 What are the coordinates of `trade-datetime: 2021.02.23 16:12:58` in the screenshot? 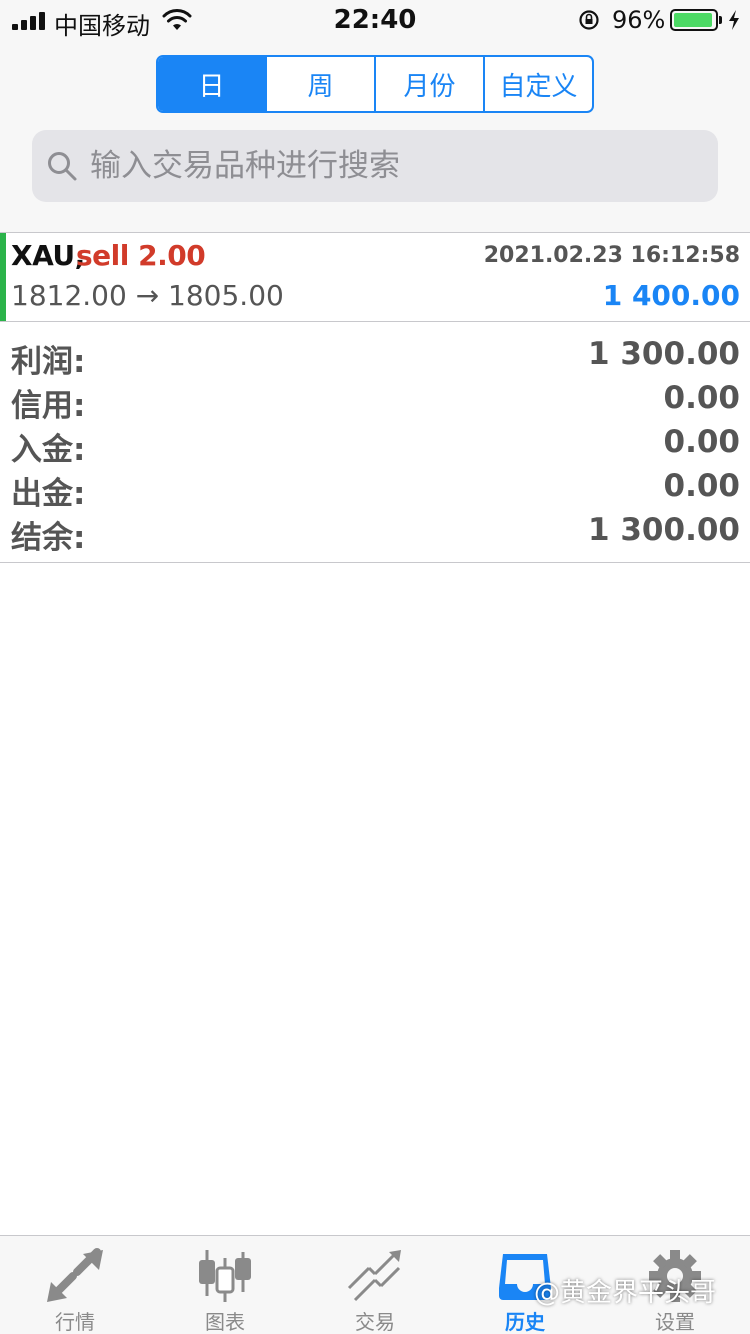 It's located at (611, 255).